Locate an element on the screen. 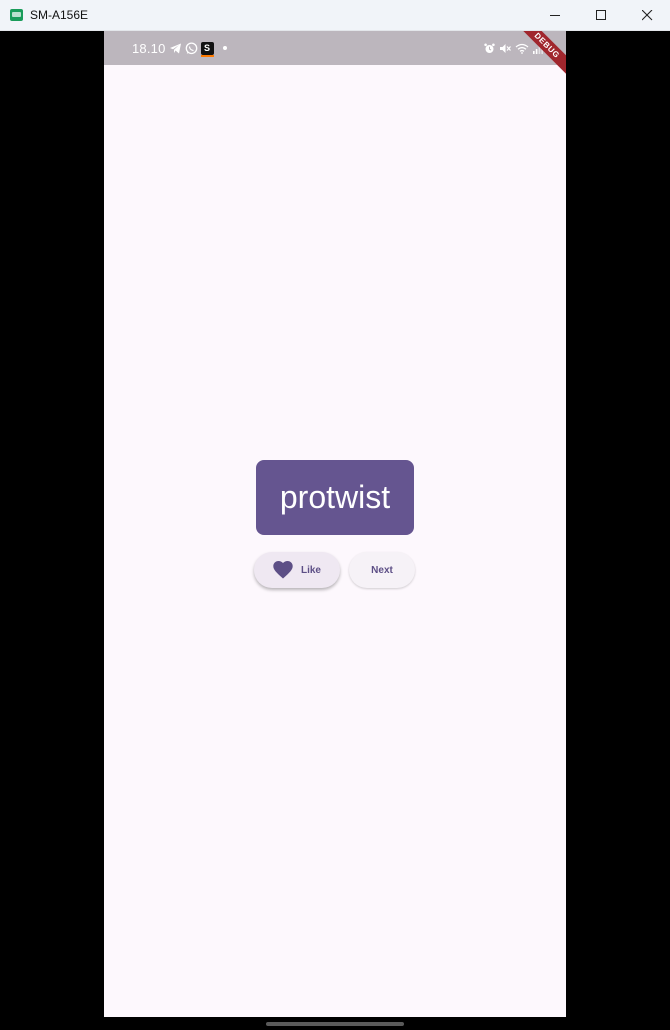  maximize-icon is located at coordinates (600, 14).